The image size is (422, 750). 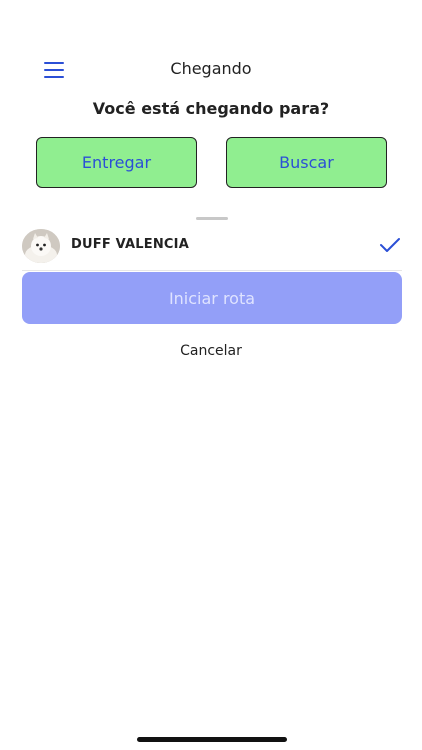 I want to click on deliver-button: Entregar, so click(x=116, y=162).